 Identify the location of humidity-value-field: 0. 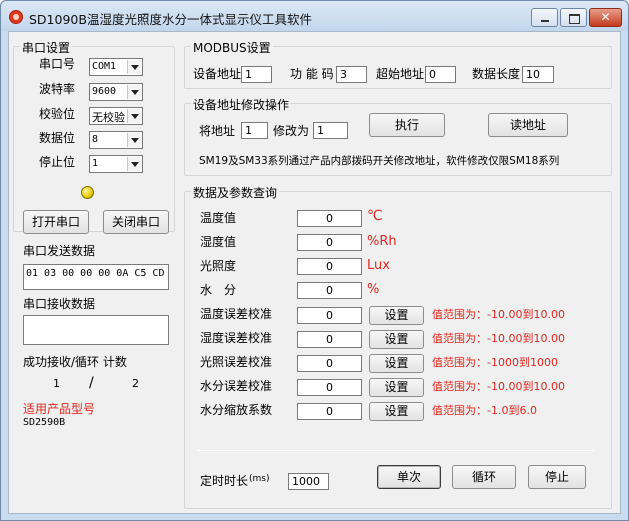
(329, 242).